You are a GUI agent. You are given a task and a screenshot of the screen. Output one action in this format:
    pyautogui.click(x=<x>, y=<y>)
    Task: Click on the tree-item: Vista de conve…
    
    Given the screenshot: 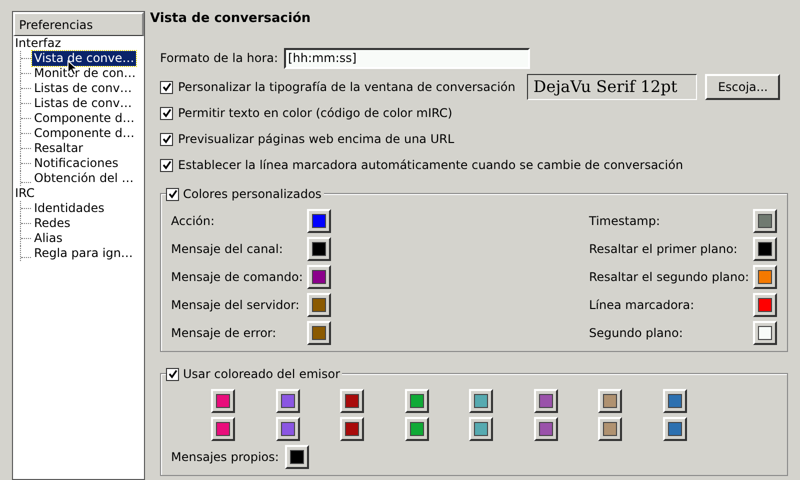 What is the action you would take?
    pyautogui.click(x=84, y=58)
    